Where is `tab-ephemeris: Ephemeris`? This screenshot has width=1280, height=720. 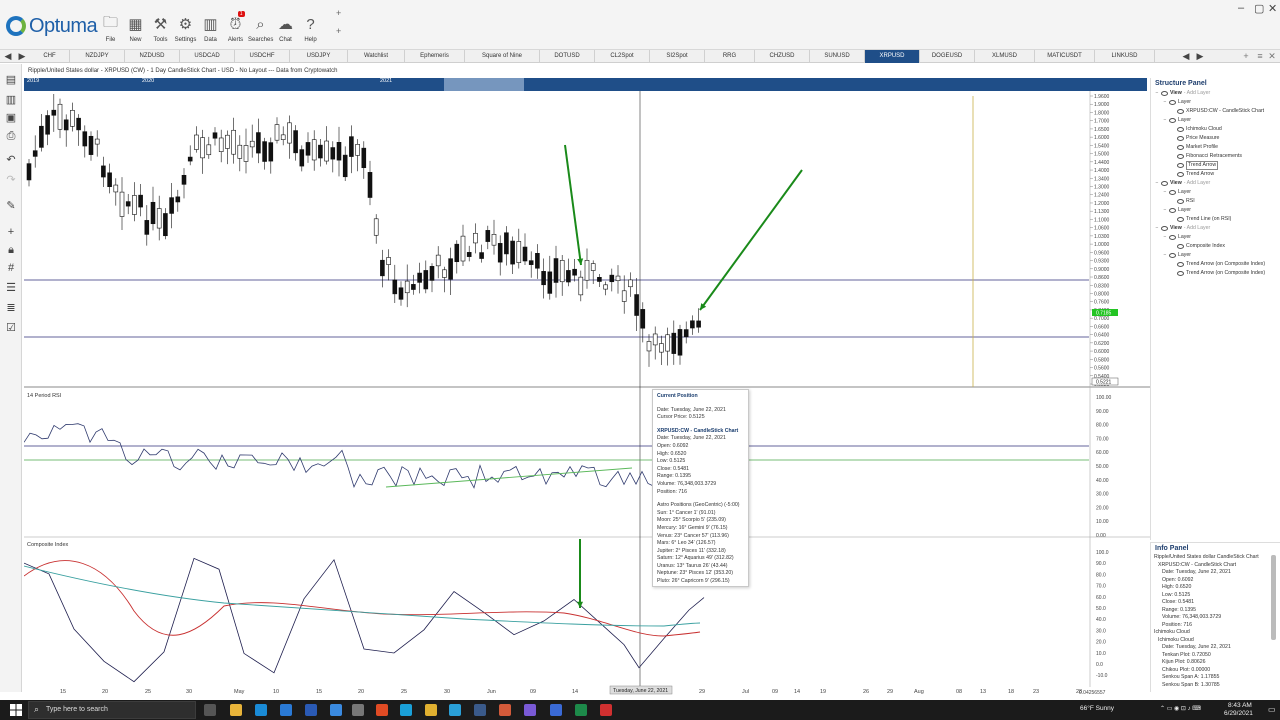 tab-ephemeris: Ephemeris is located at coordinates (435, 56).